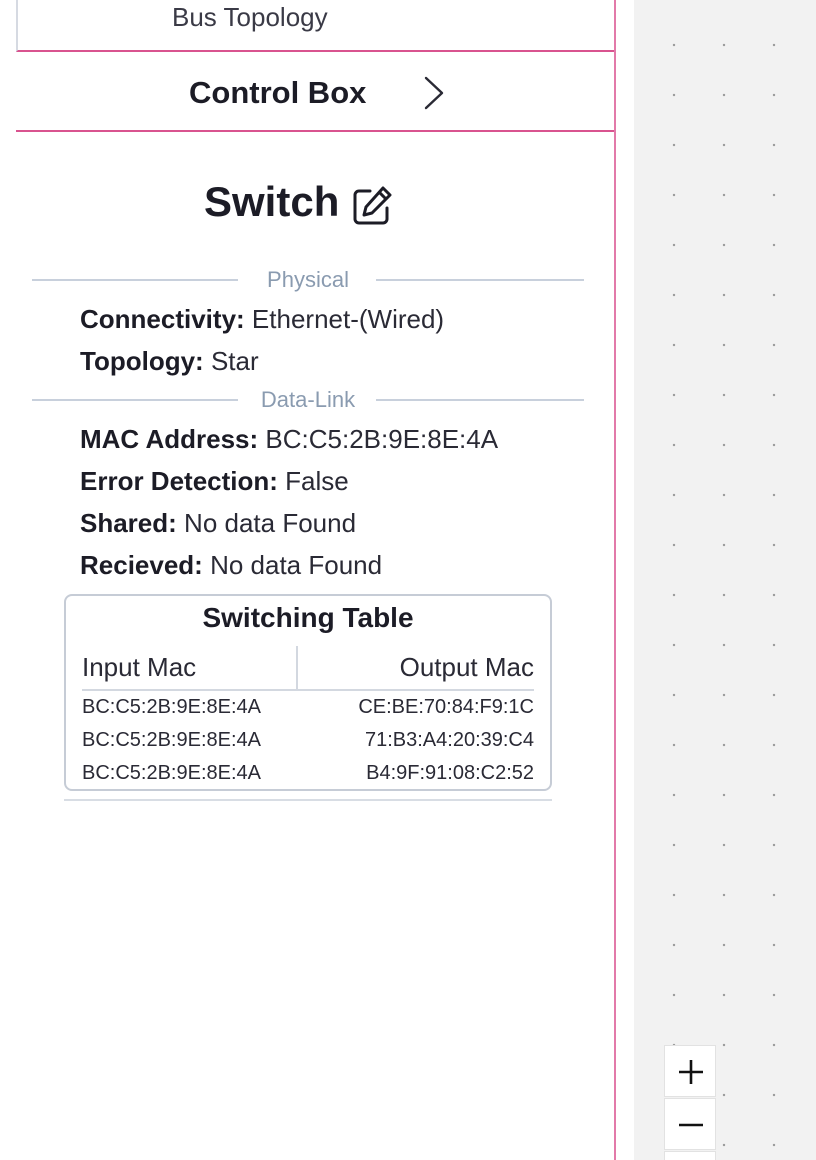  What do you see at coordinates (308, 400) in the screenshot?
I see `data-link-section-divider: Data-Link` at bounding box center [308, 400].